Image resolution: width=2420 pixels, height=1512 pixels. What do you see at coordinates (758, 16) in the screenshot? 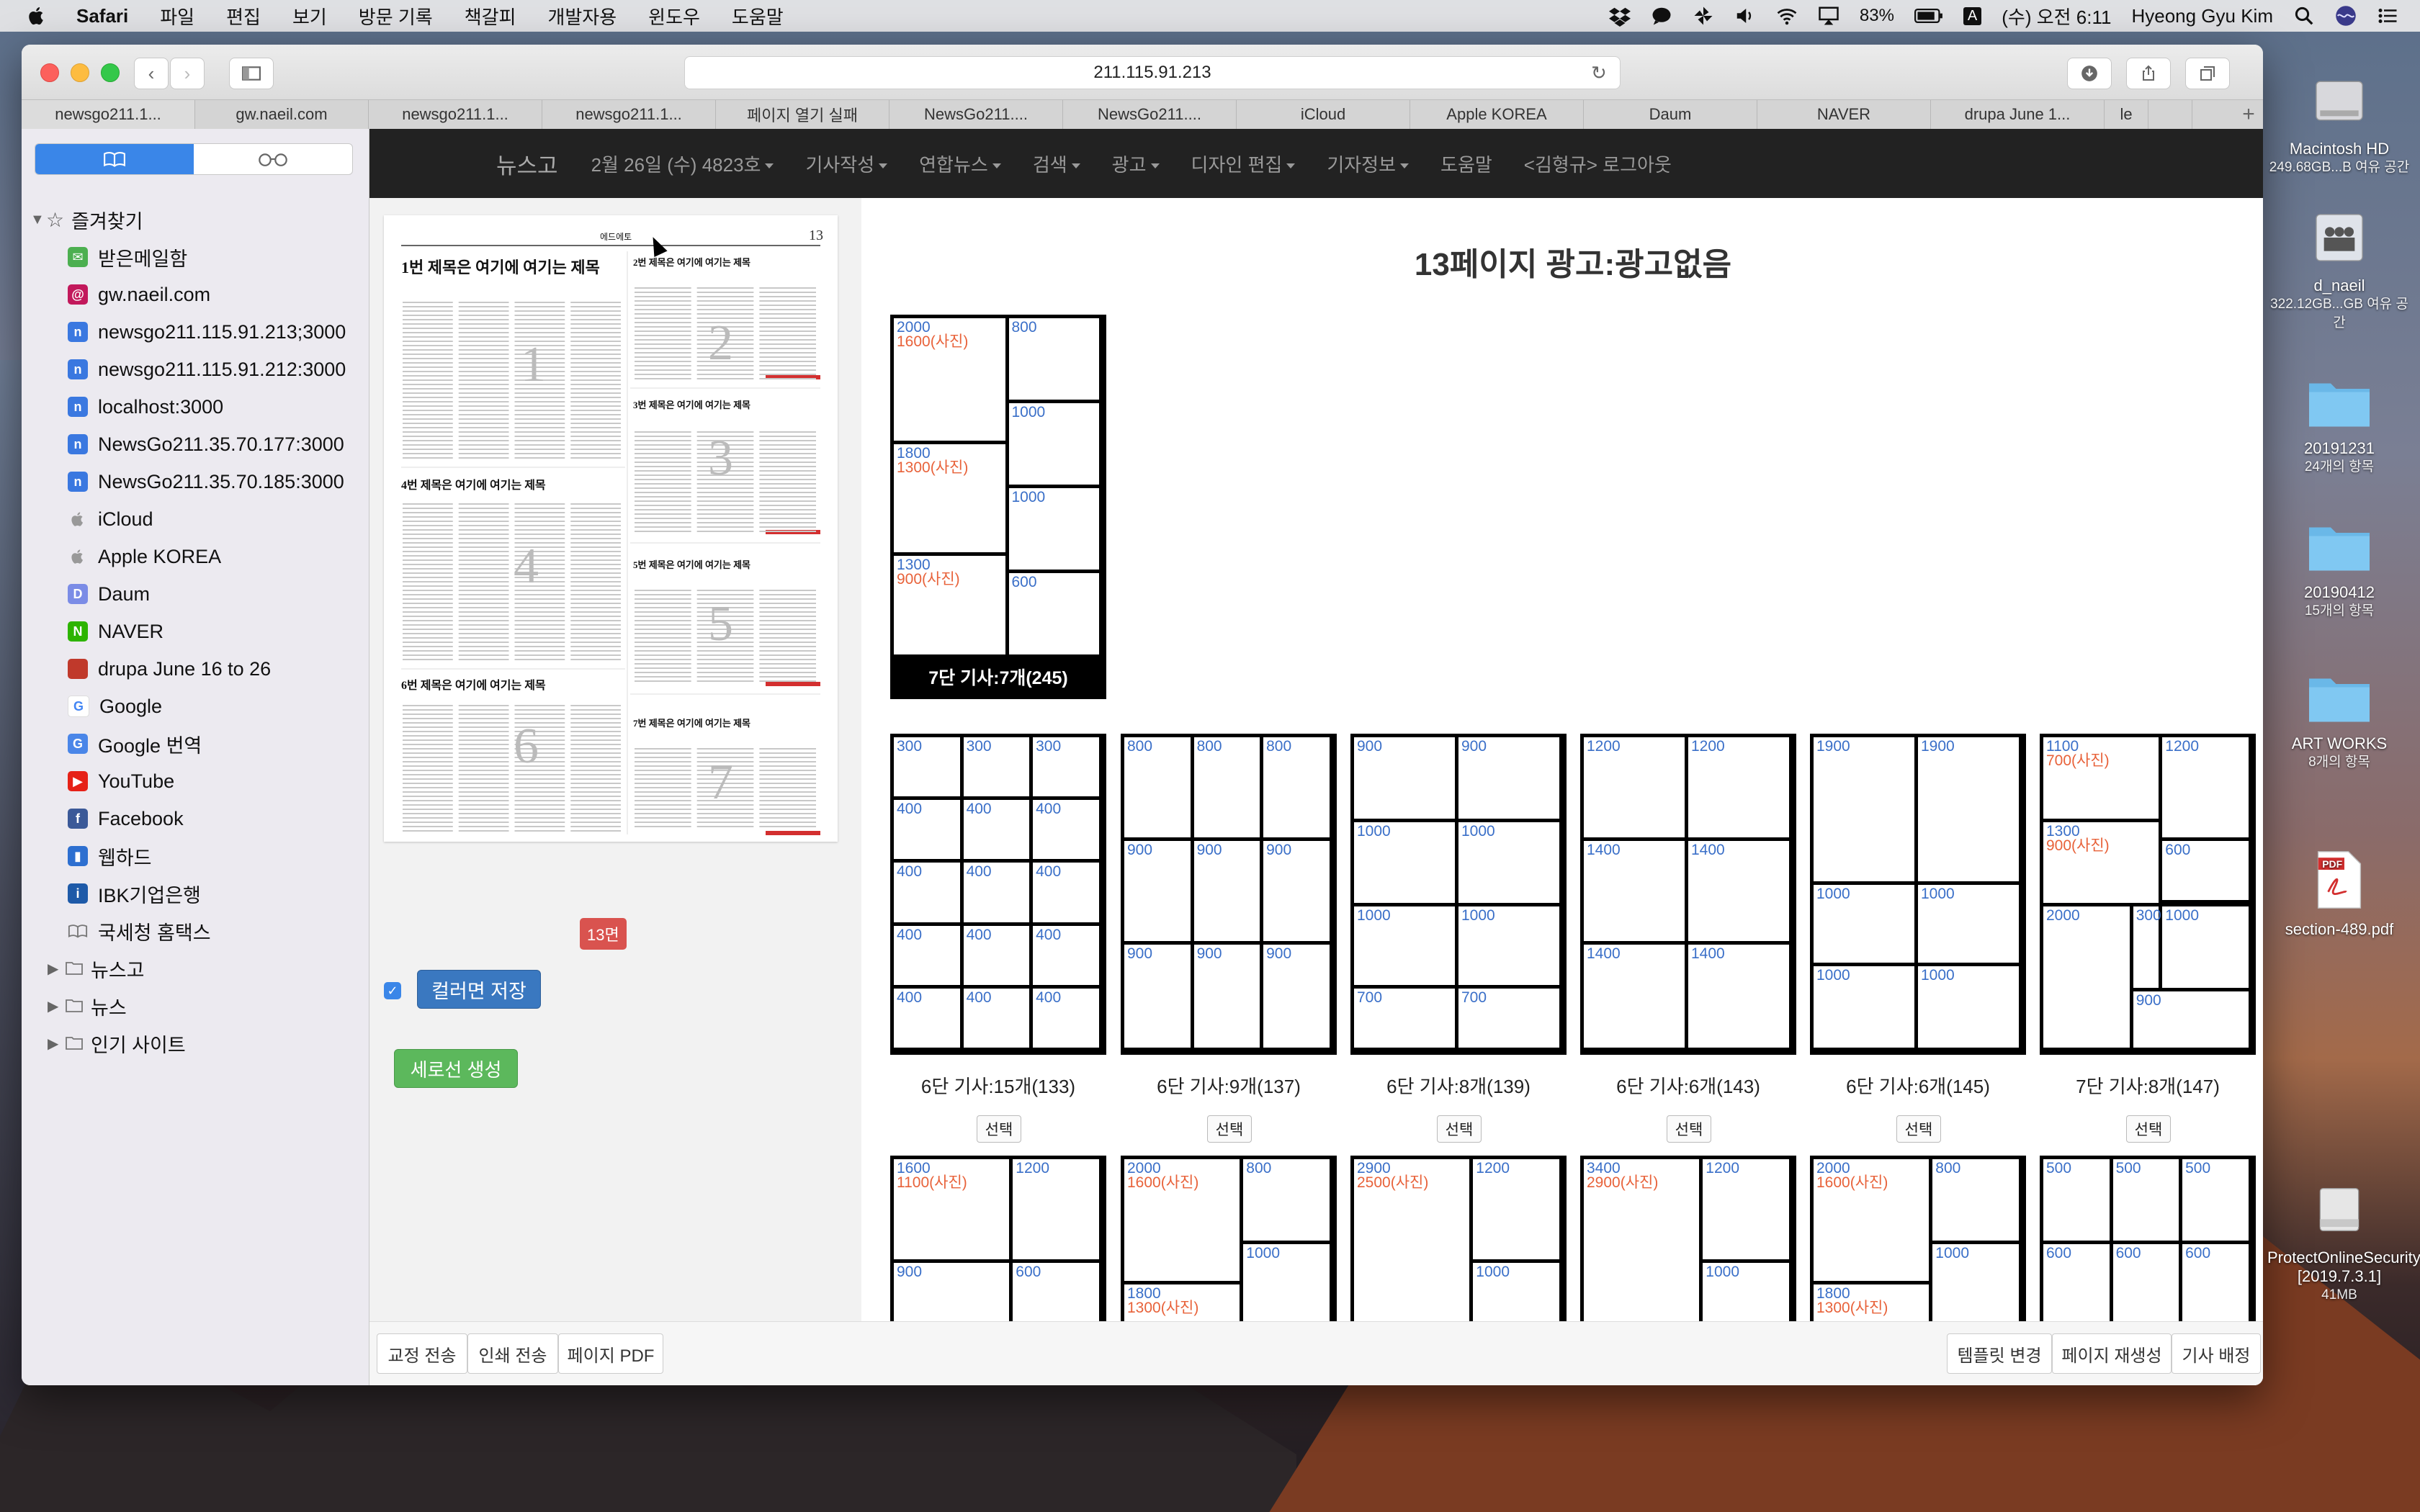
I see `menu-help: 도움말` at bounding box center [758, 16].